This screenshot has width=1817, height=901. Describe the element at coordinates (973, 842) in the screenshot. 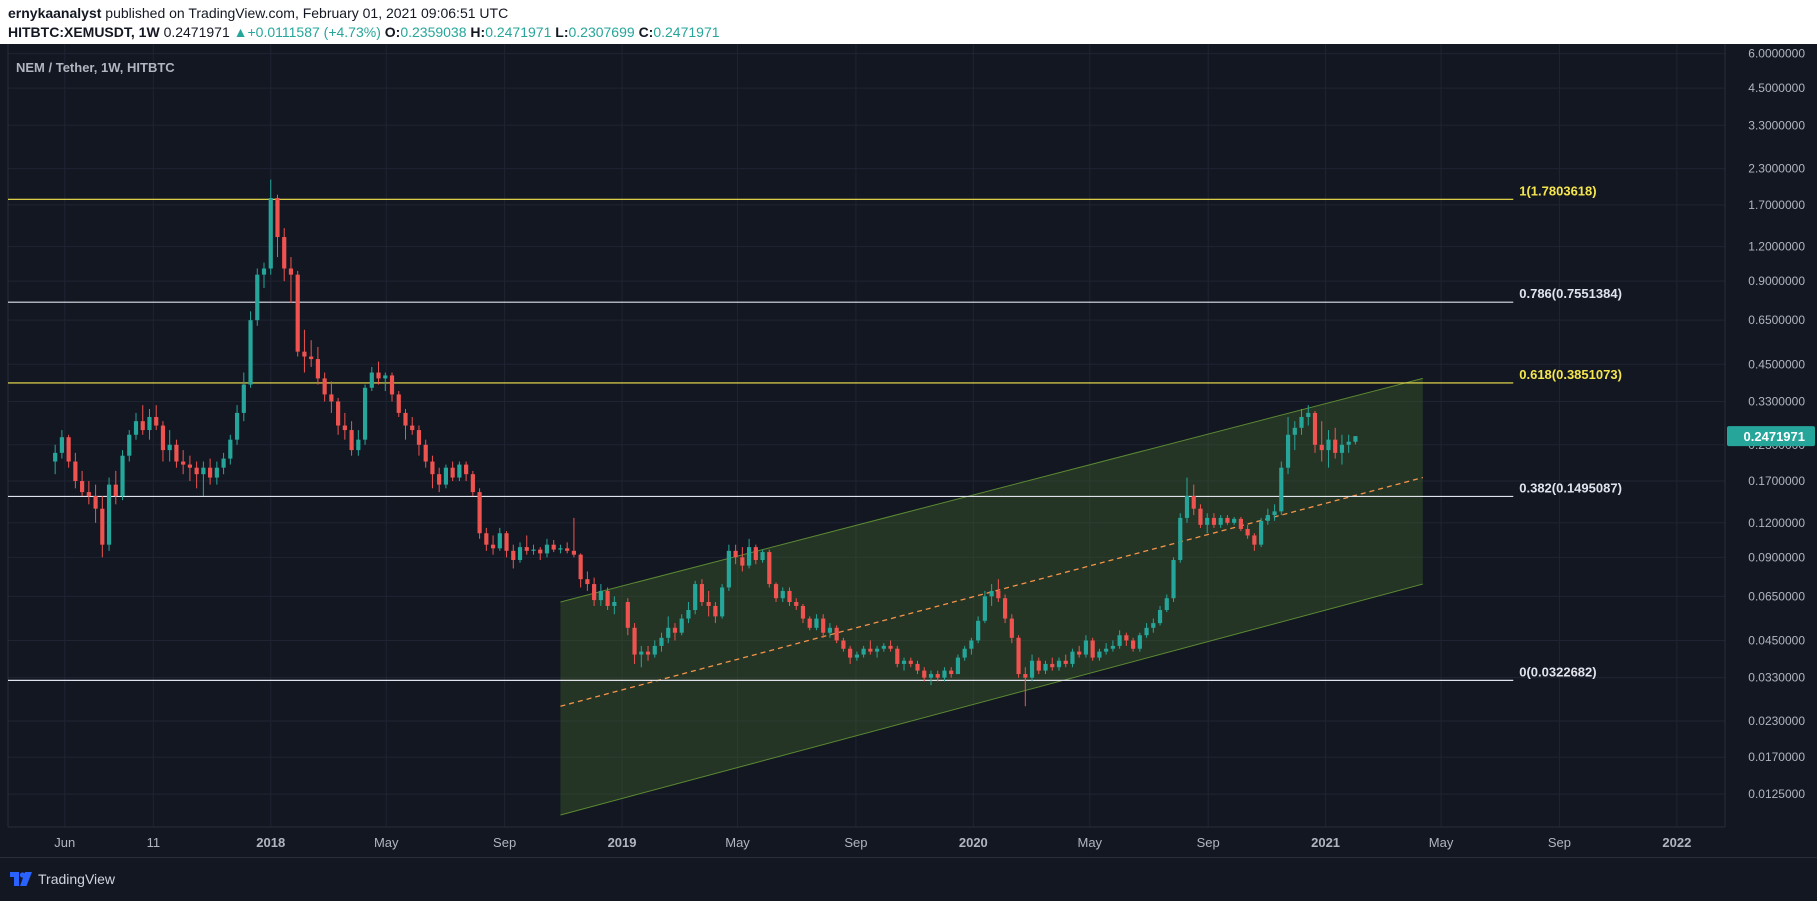

I see `x-tick-label: 2020` at that location.